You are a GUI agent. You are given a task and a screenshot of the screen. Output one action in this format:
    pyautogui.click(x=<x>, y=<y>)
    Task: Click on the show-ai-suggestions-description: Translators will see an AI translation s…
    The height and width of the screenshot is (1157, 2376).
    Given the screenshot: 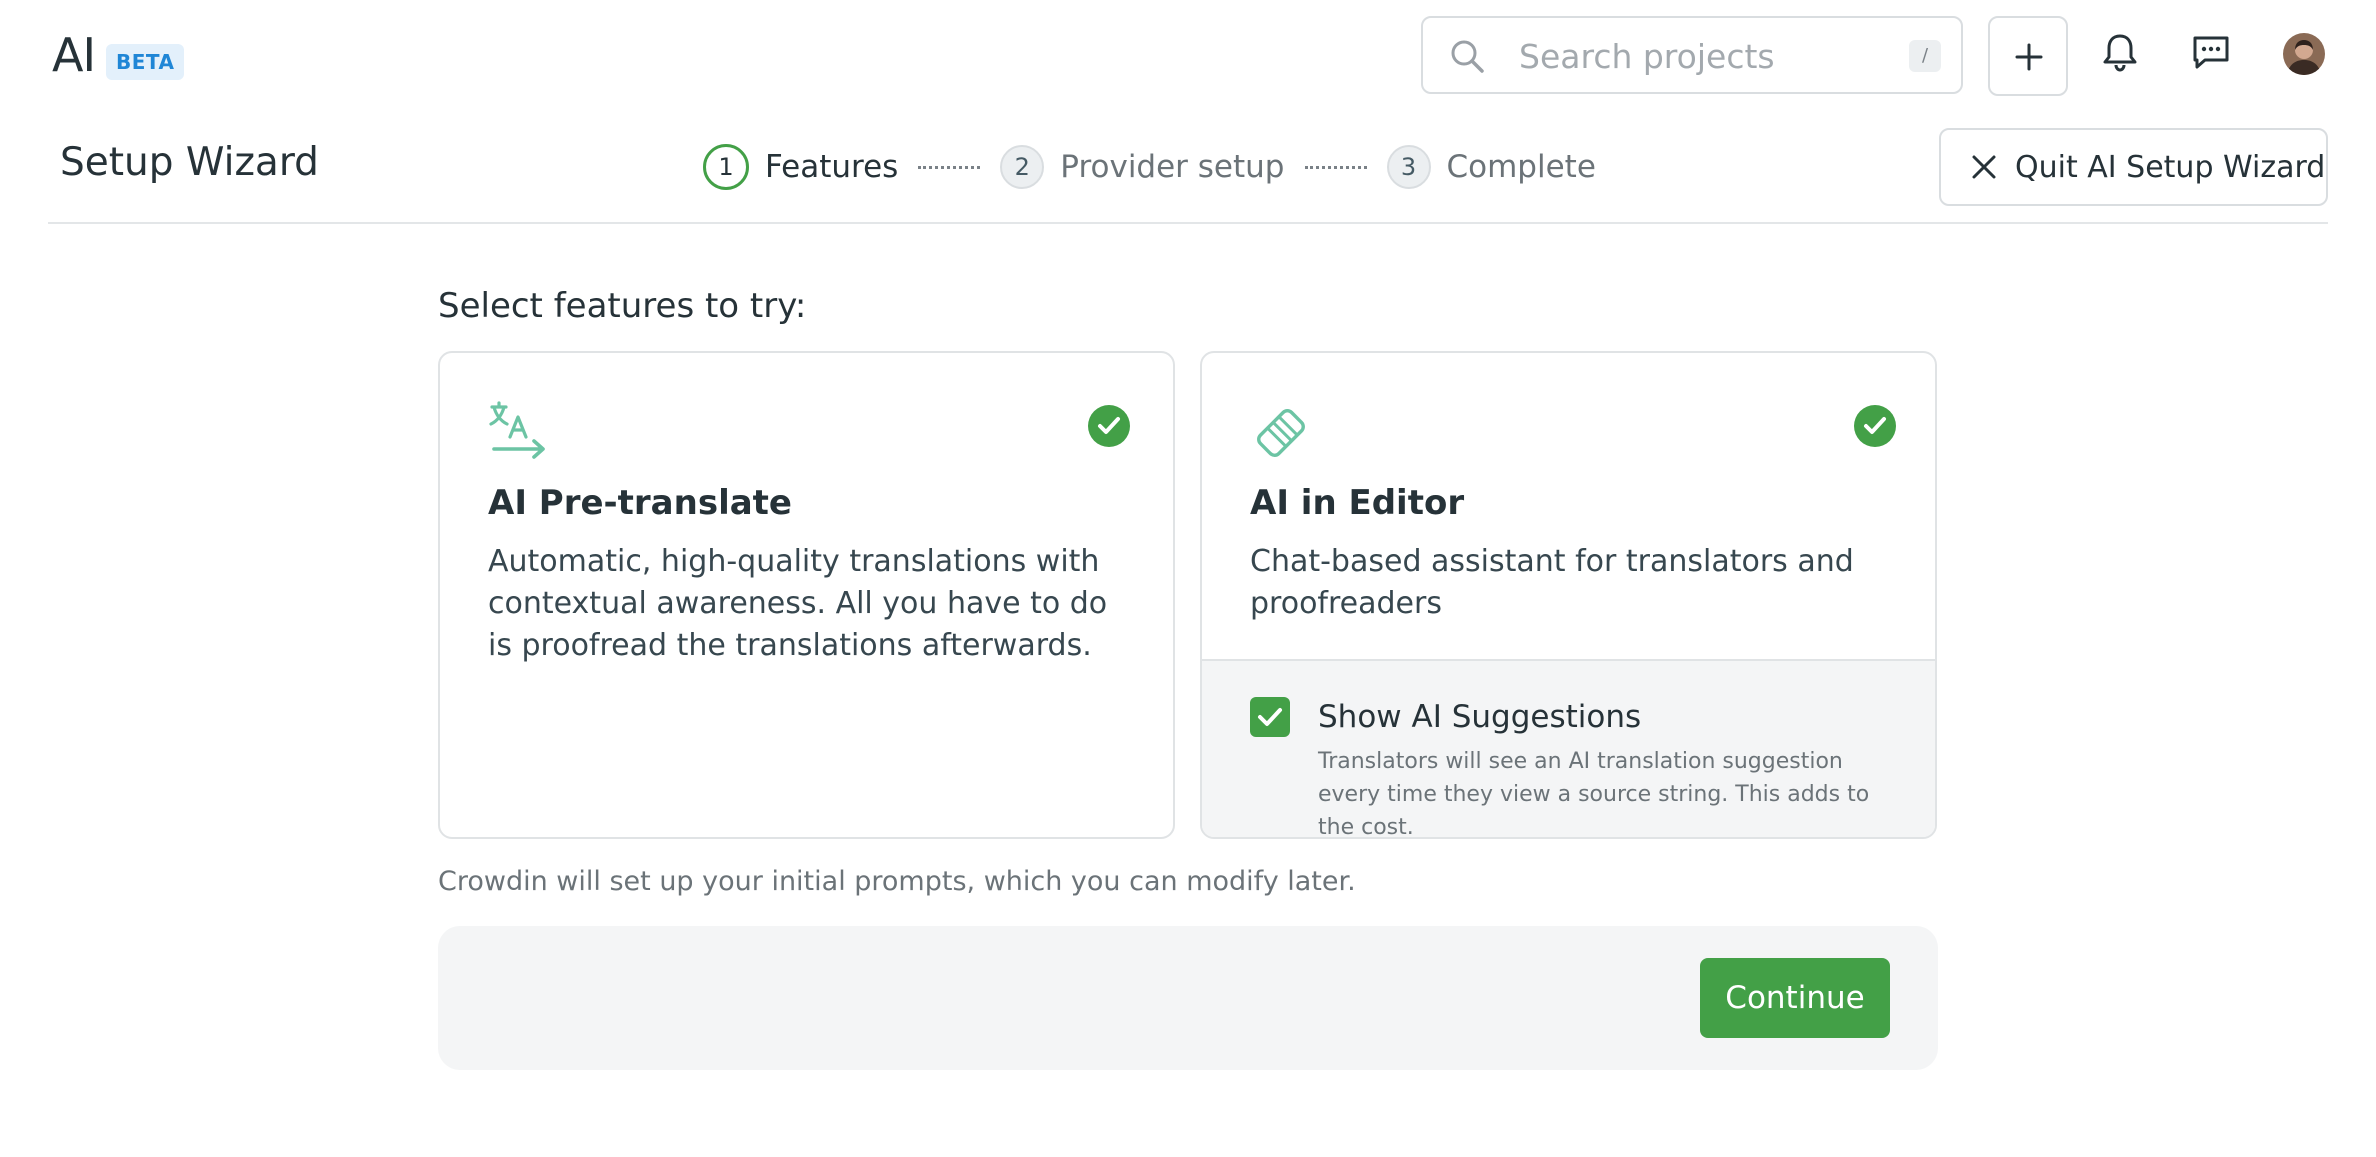 What is the action you would take?
    pyautogui.click(x=1594, y=794)
    